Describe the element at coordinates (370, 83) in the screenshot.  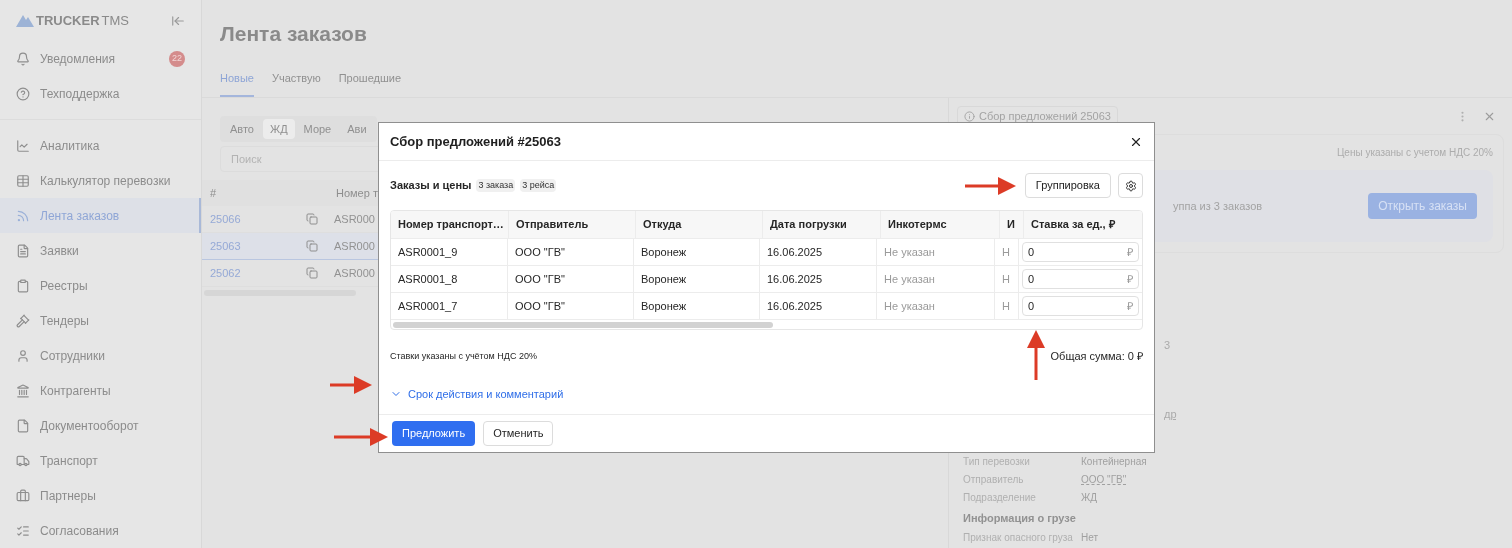
I see `tab: Прошедшие` at that location.